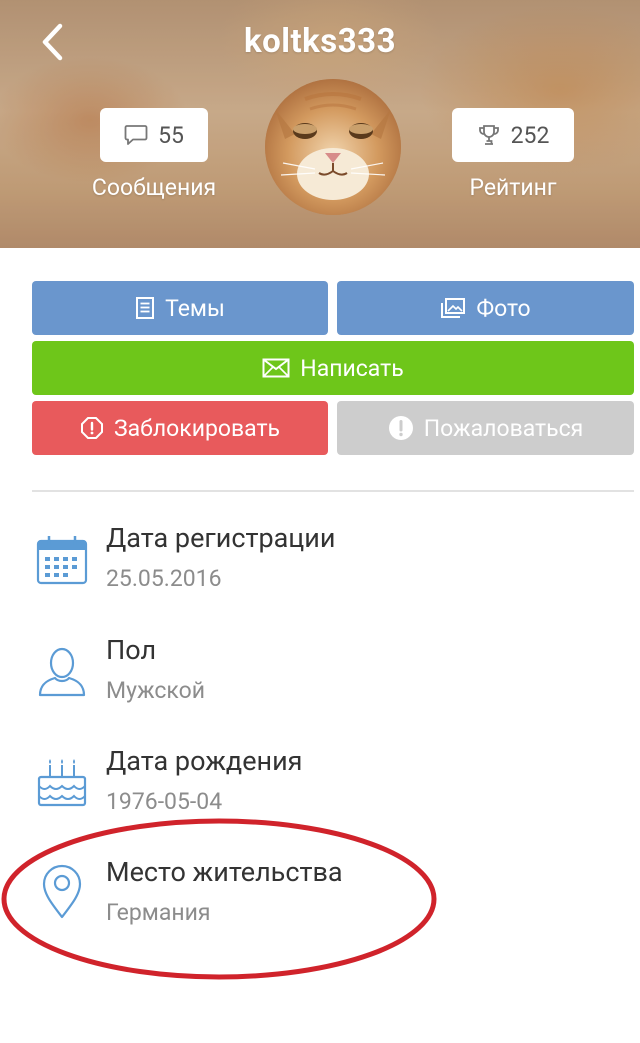 The height and width of the screenshot is (1043, 640). What do you see at coordinates (154, 187) in the screenshot?
I see `messages-label: Сообщения` at bounding box center [154, 187].